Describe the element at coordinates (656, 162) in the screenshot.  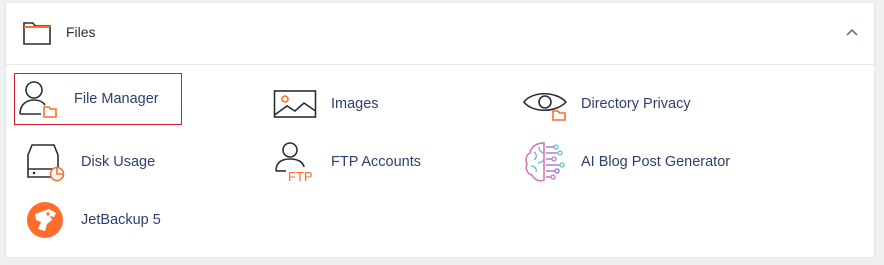
I see `item-label: AI Blog Post Generator` at that location.